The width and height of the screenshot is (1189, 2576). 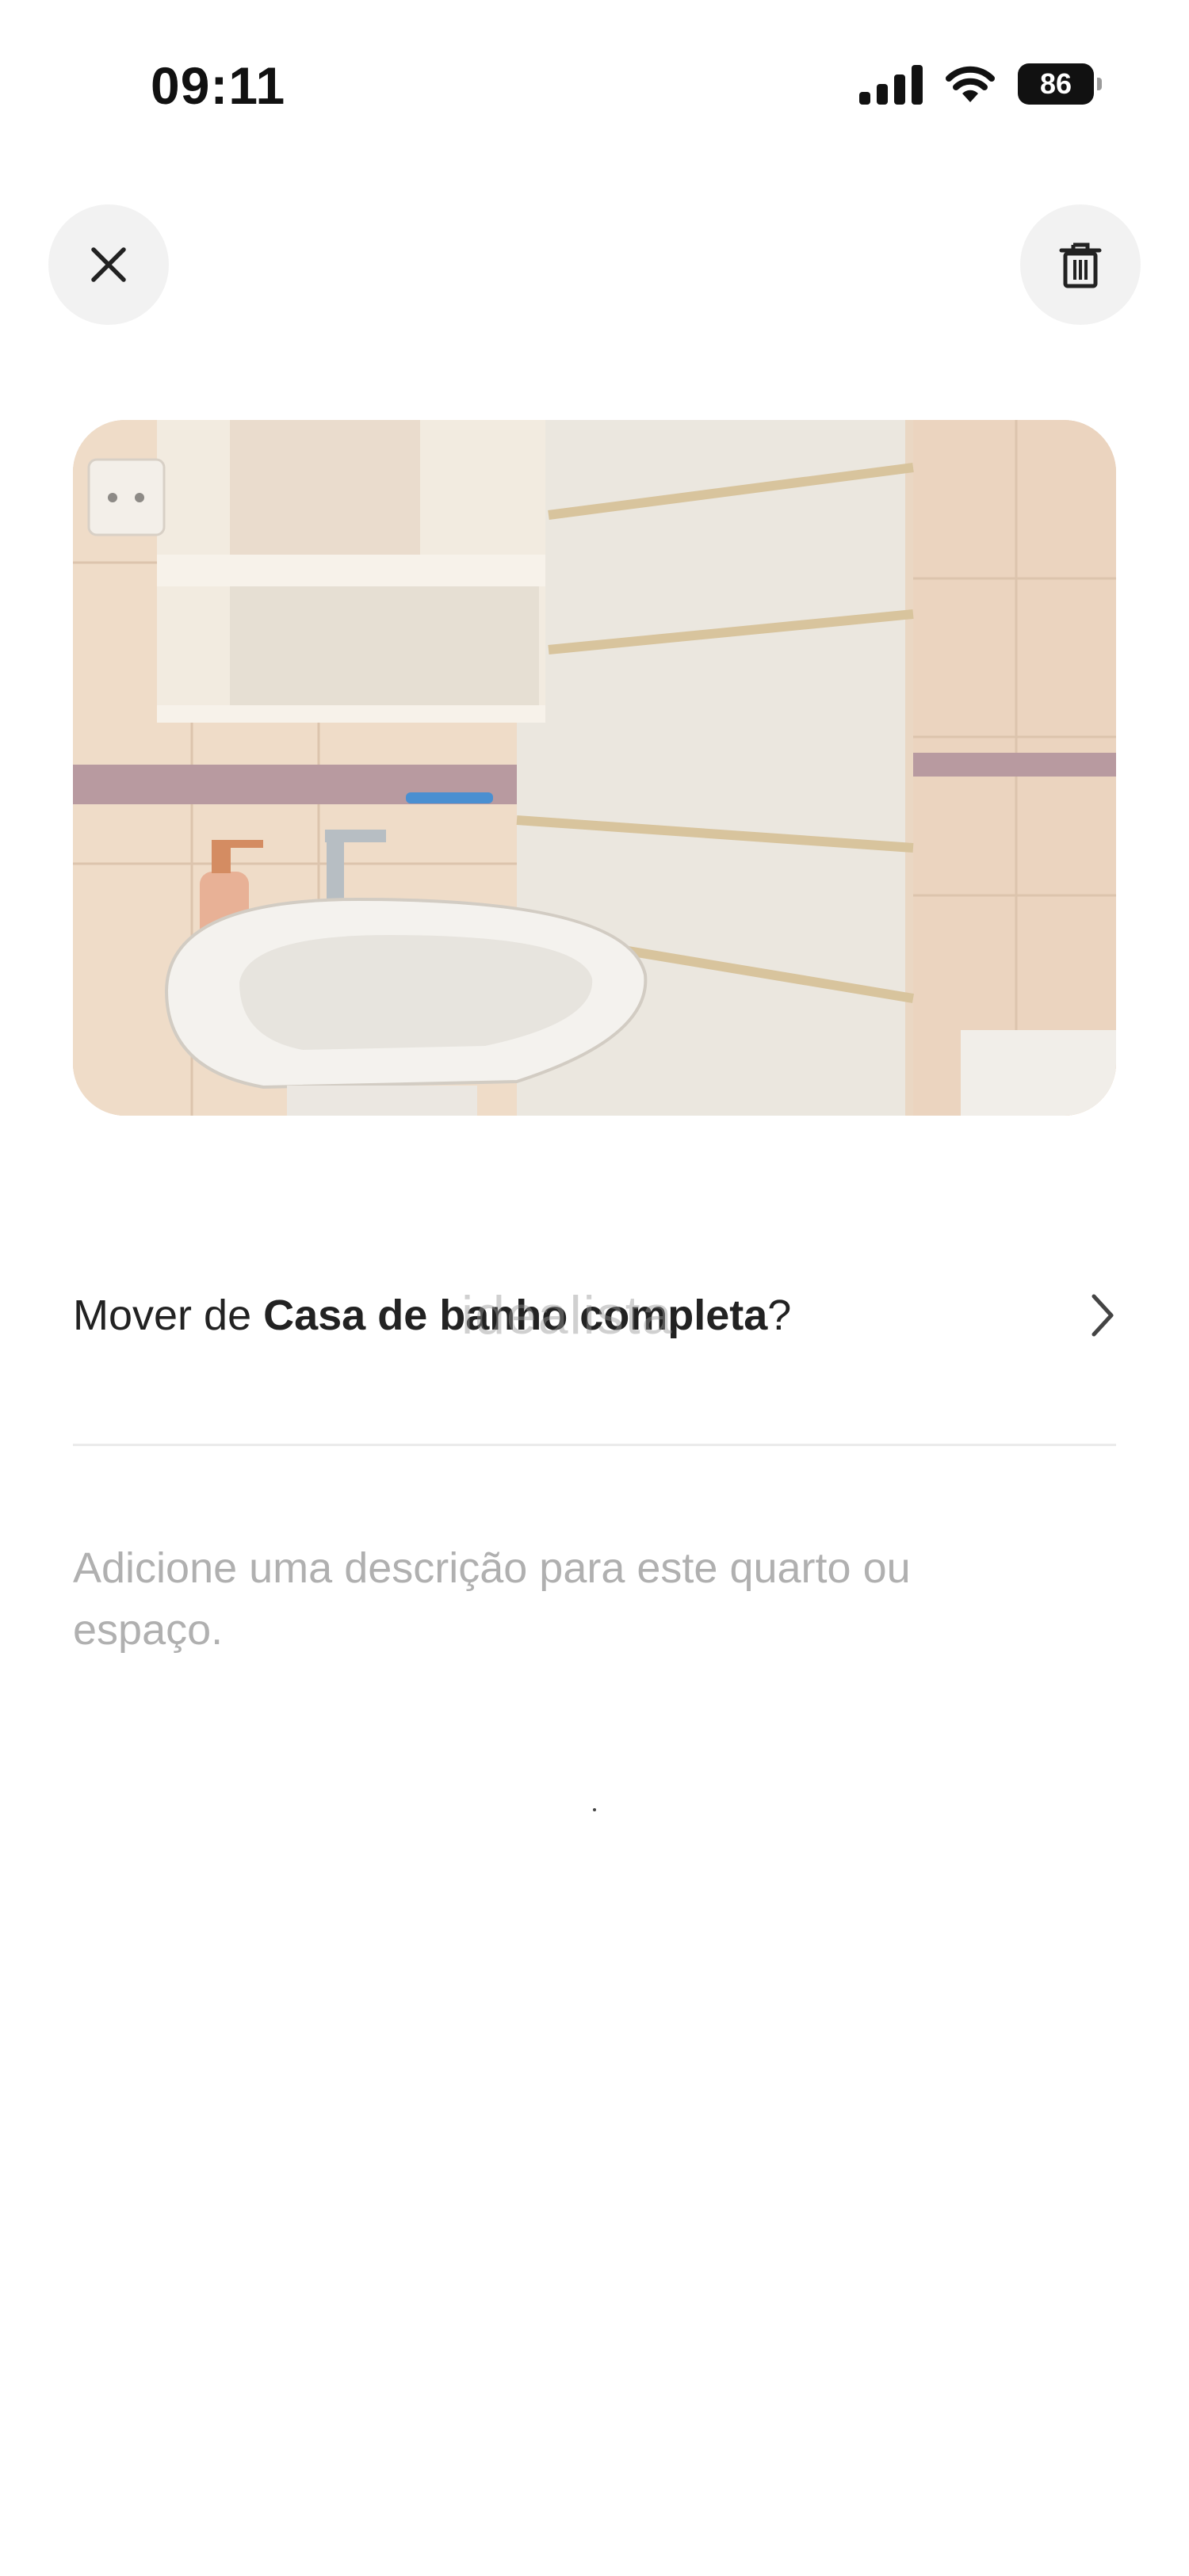 What do you see at coordinates (1103, 1315) in the screenshot?
I see `chevron-right-icon` at bounding box center [1103, 1315].